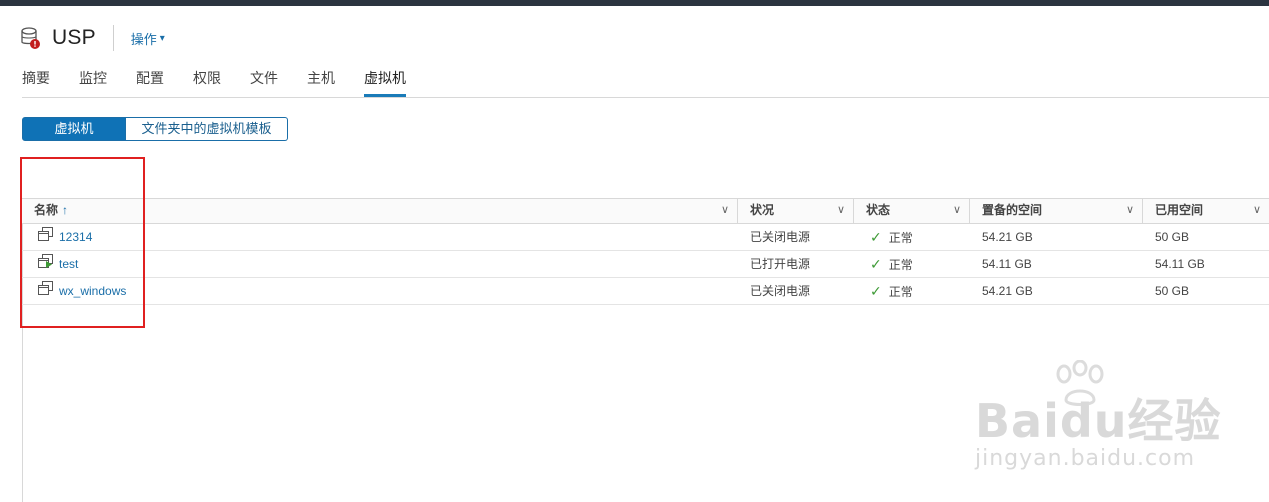 The height and width of the screenshot is (502, 1269). What do you see at coordinates (150, 81) in the screenshot?
I see `tab-configure: 配置` at bounding box center [150, 81].